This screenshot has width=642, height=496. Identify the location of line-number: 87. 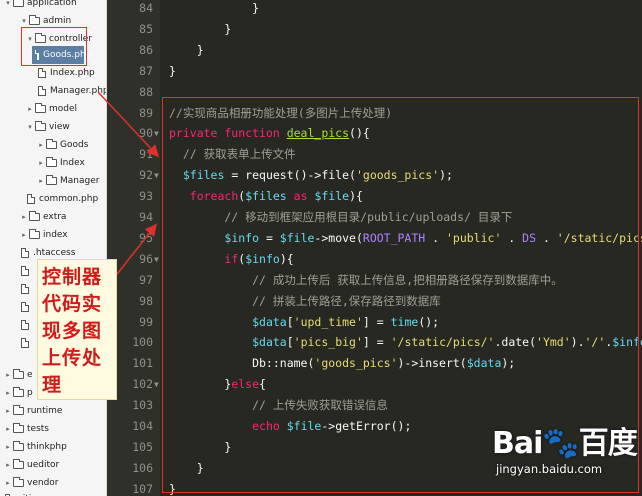
(146, 70).